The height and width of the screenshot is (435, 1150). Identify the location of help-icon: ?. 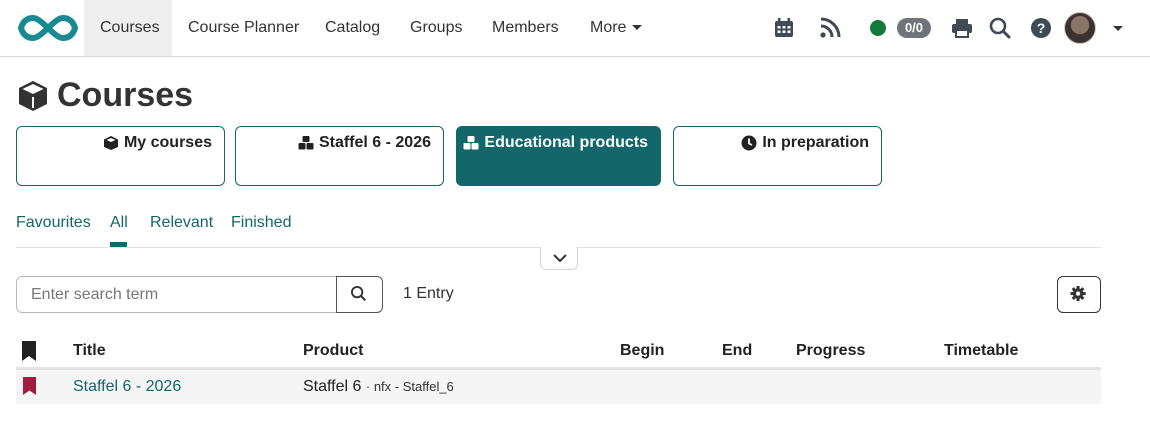
(1041, 28).